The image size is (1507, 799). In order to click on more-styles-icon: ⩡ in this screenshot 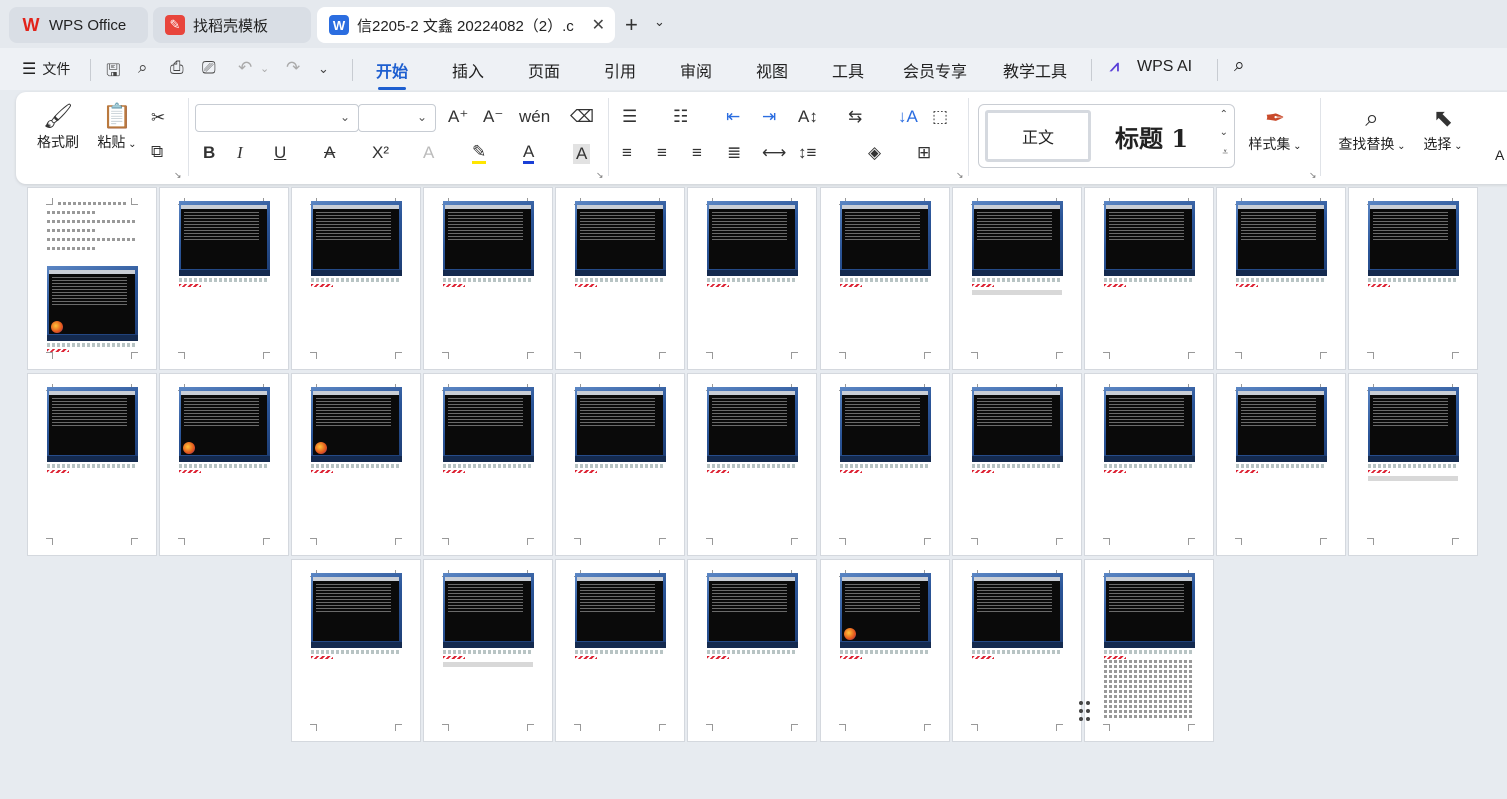, I will do `click(1225, 152)`.